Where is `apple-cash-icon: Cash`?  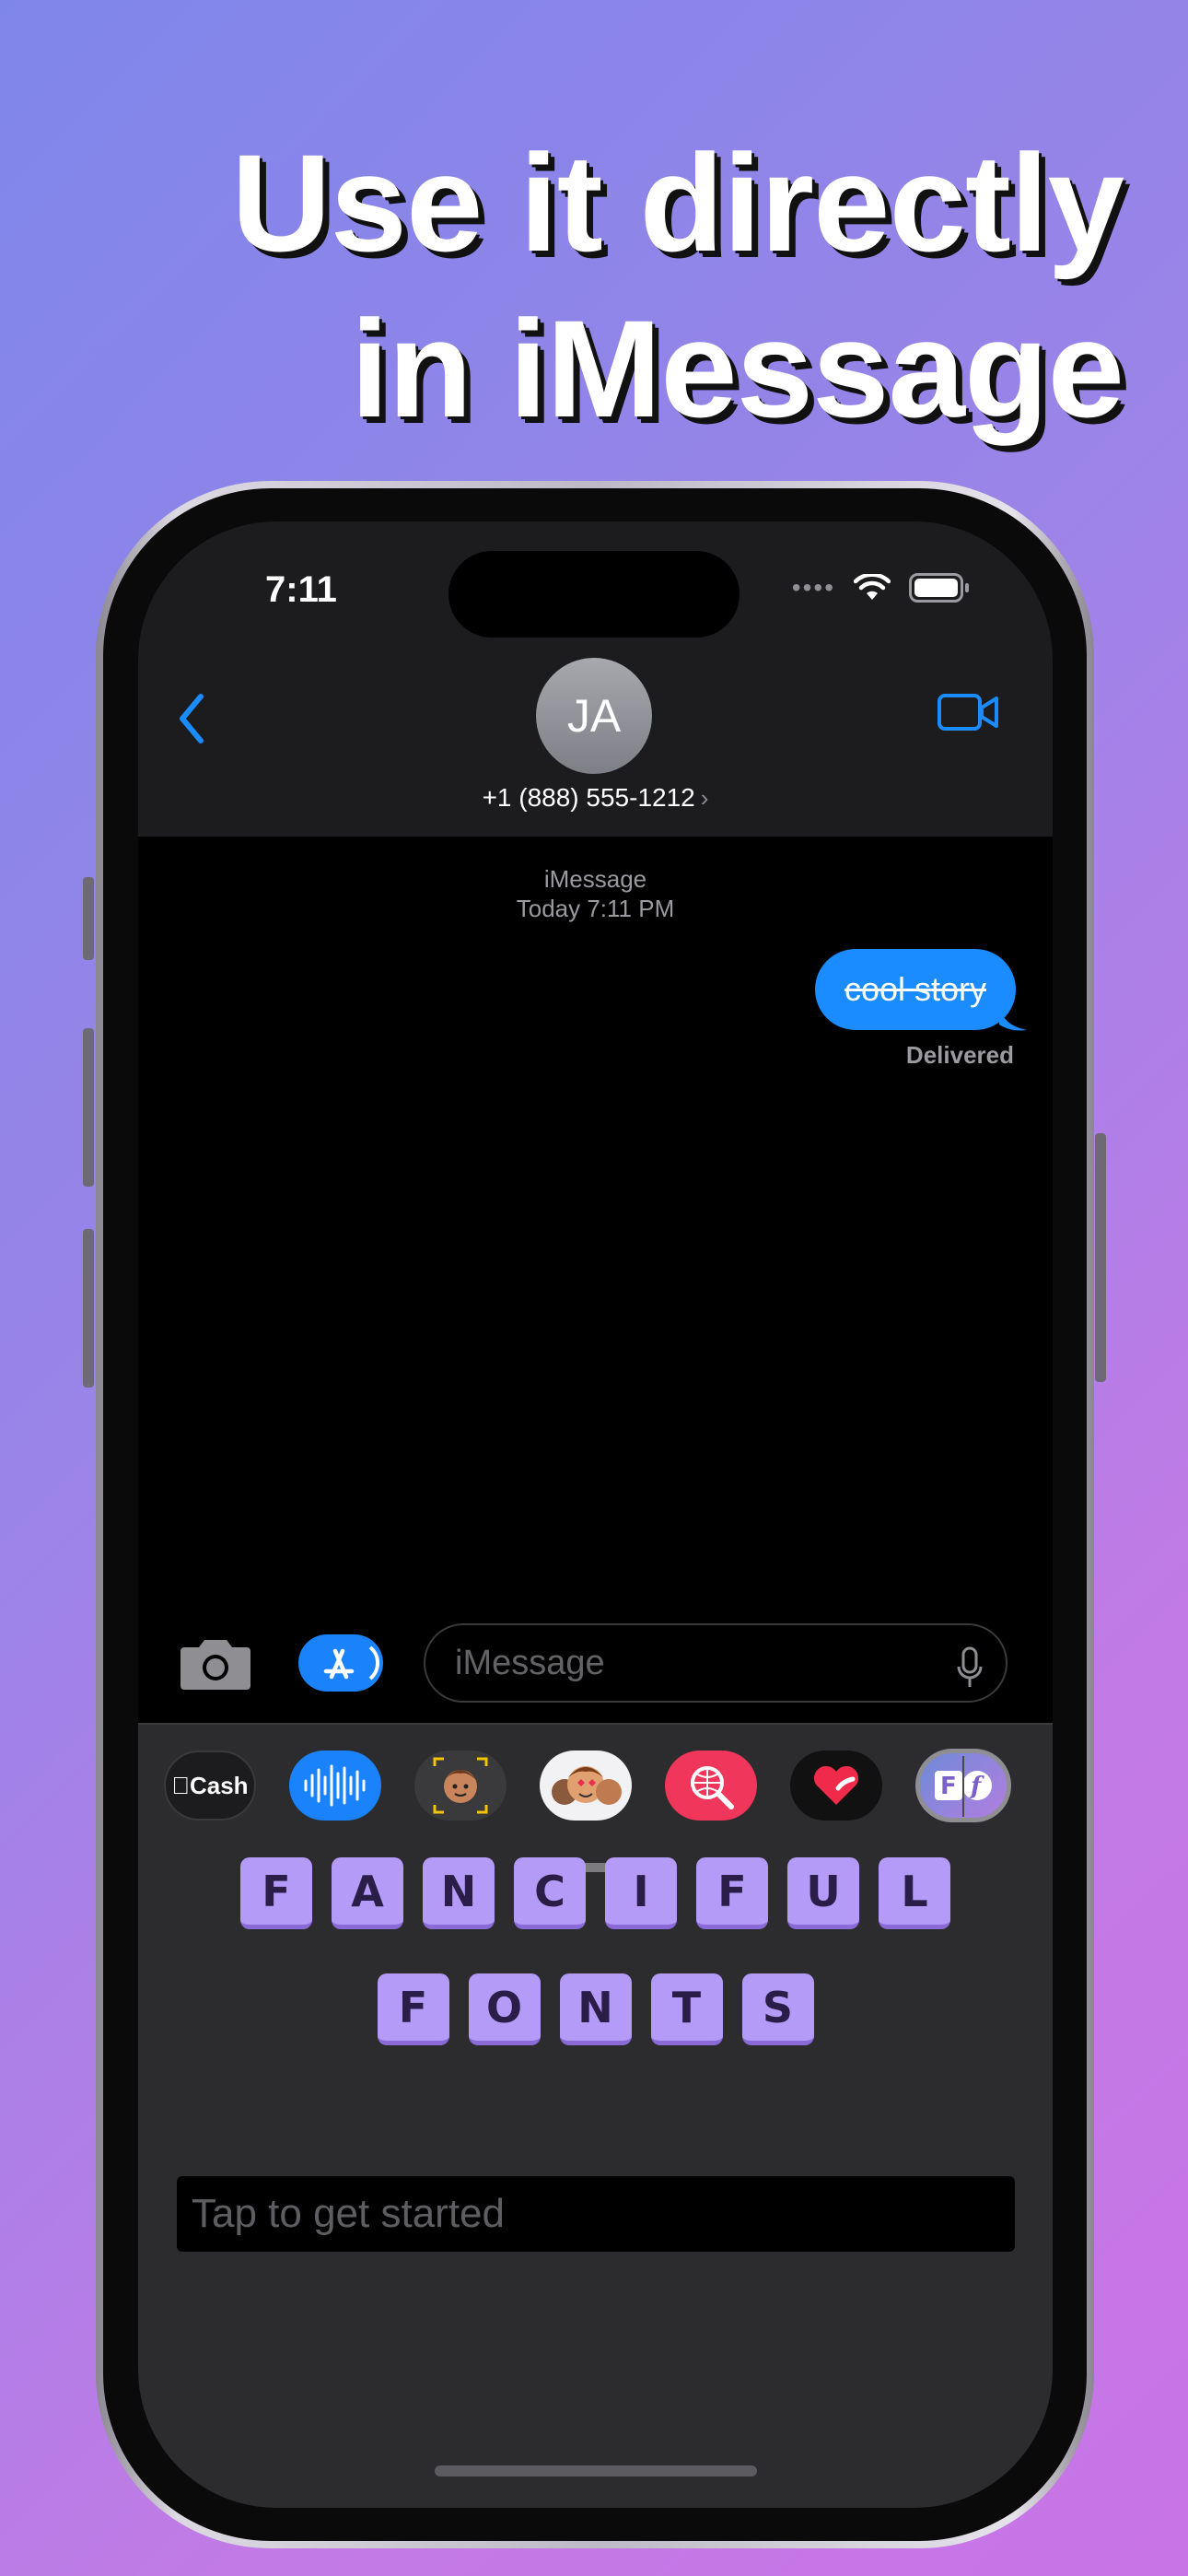 apple-cash-icon: Cash is located at coordinates (210, 1786).